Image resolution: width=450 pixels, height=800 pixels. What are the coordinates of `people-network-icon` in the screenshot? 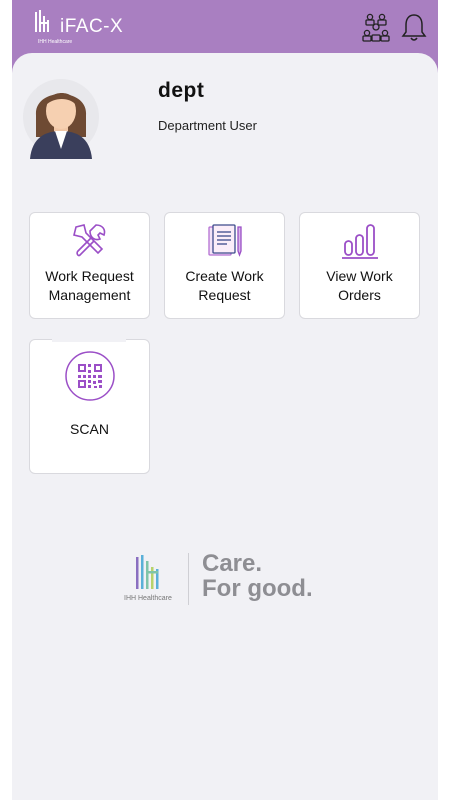 It's located at (376, 27).